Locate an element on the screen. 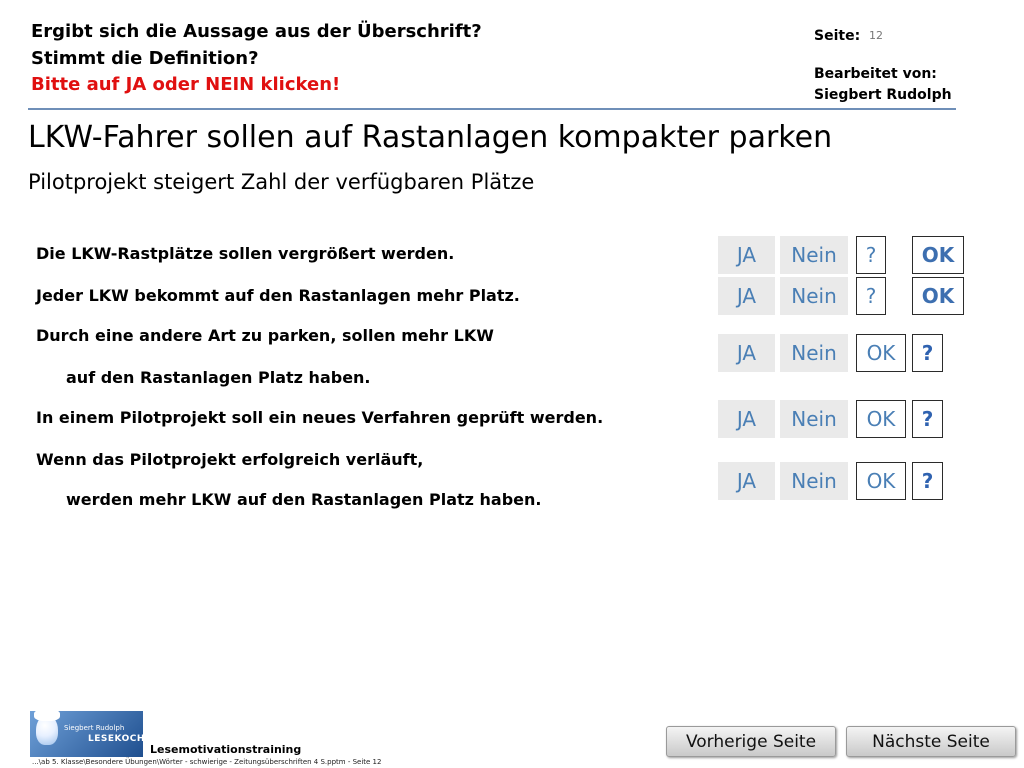 The height and width of the screenshot is (768, 1024). ja-button-5: JA is located at coordinates (746, 481).